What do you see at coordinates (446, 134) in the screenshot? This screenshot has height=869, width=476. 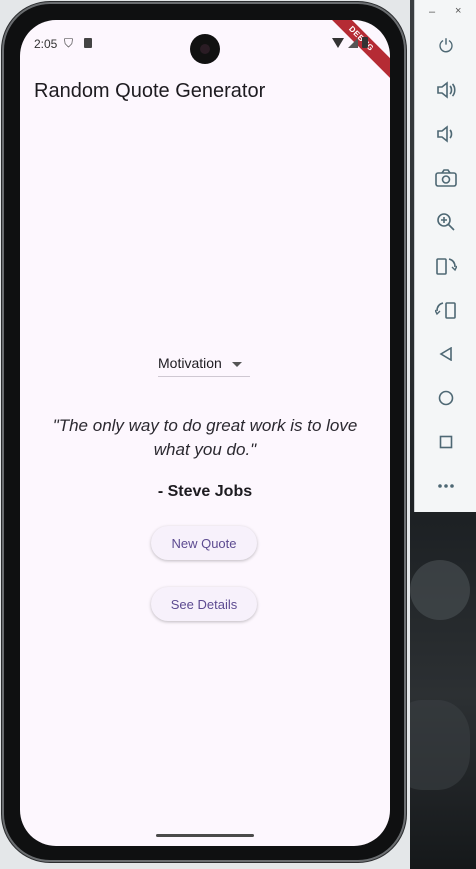 I see `volume-down-icon` at bounding box center [446, 134].